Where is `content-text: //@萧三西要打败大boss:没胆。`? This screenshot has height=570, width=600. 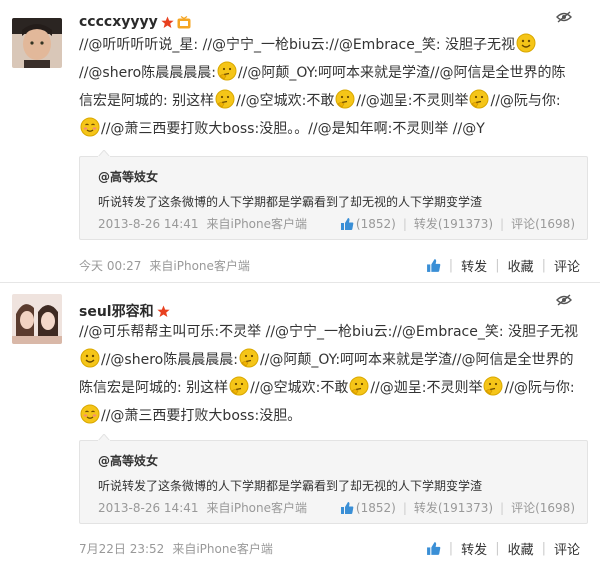
content-text: //@萧三西要打败大boss:没胆。 is located at coordinates (201, 416).